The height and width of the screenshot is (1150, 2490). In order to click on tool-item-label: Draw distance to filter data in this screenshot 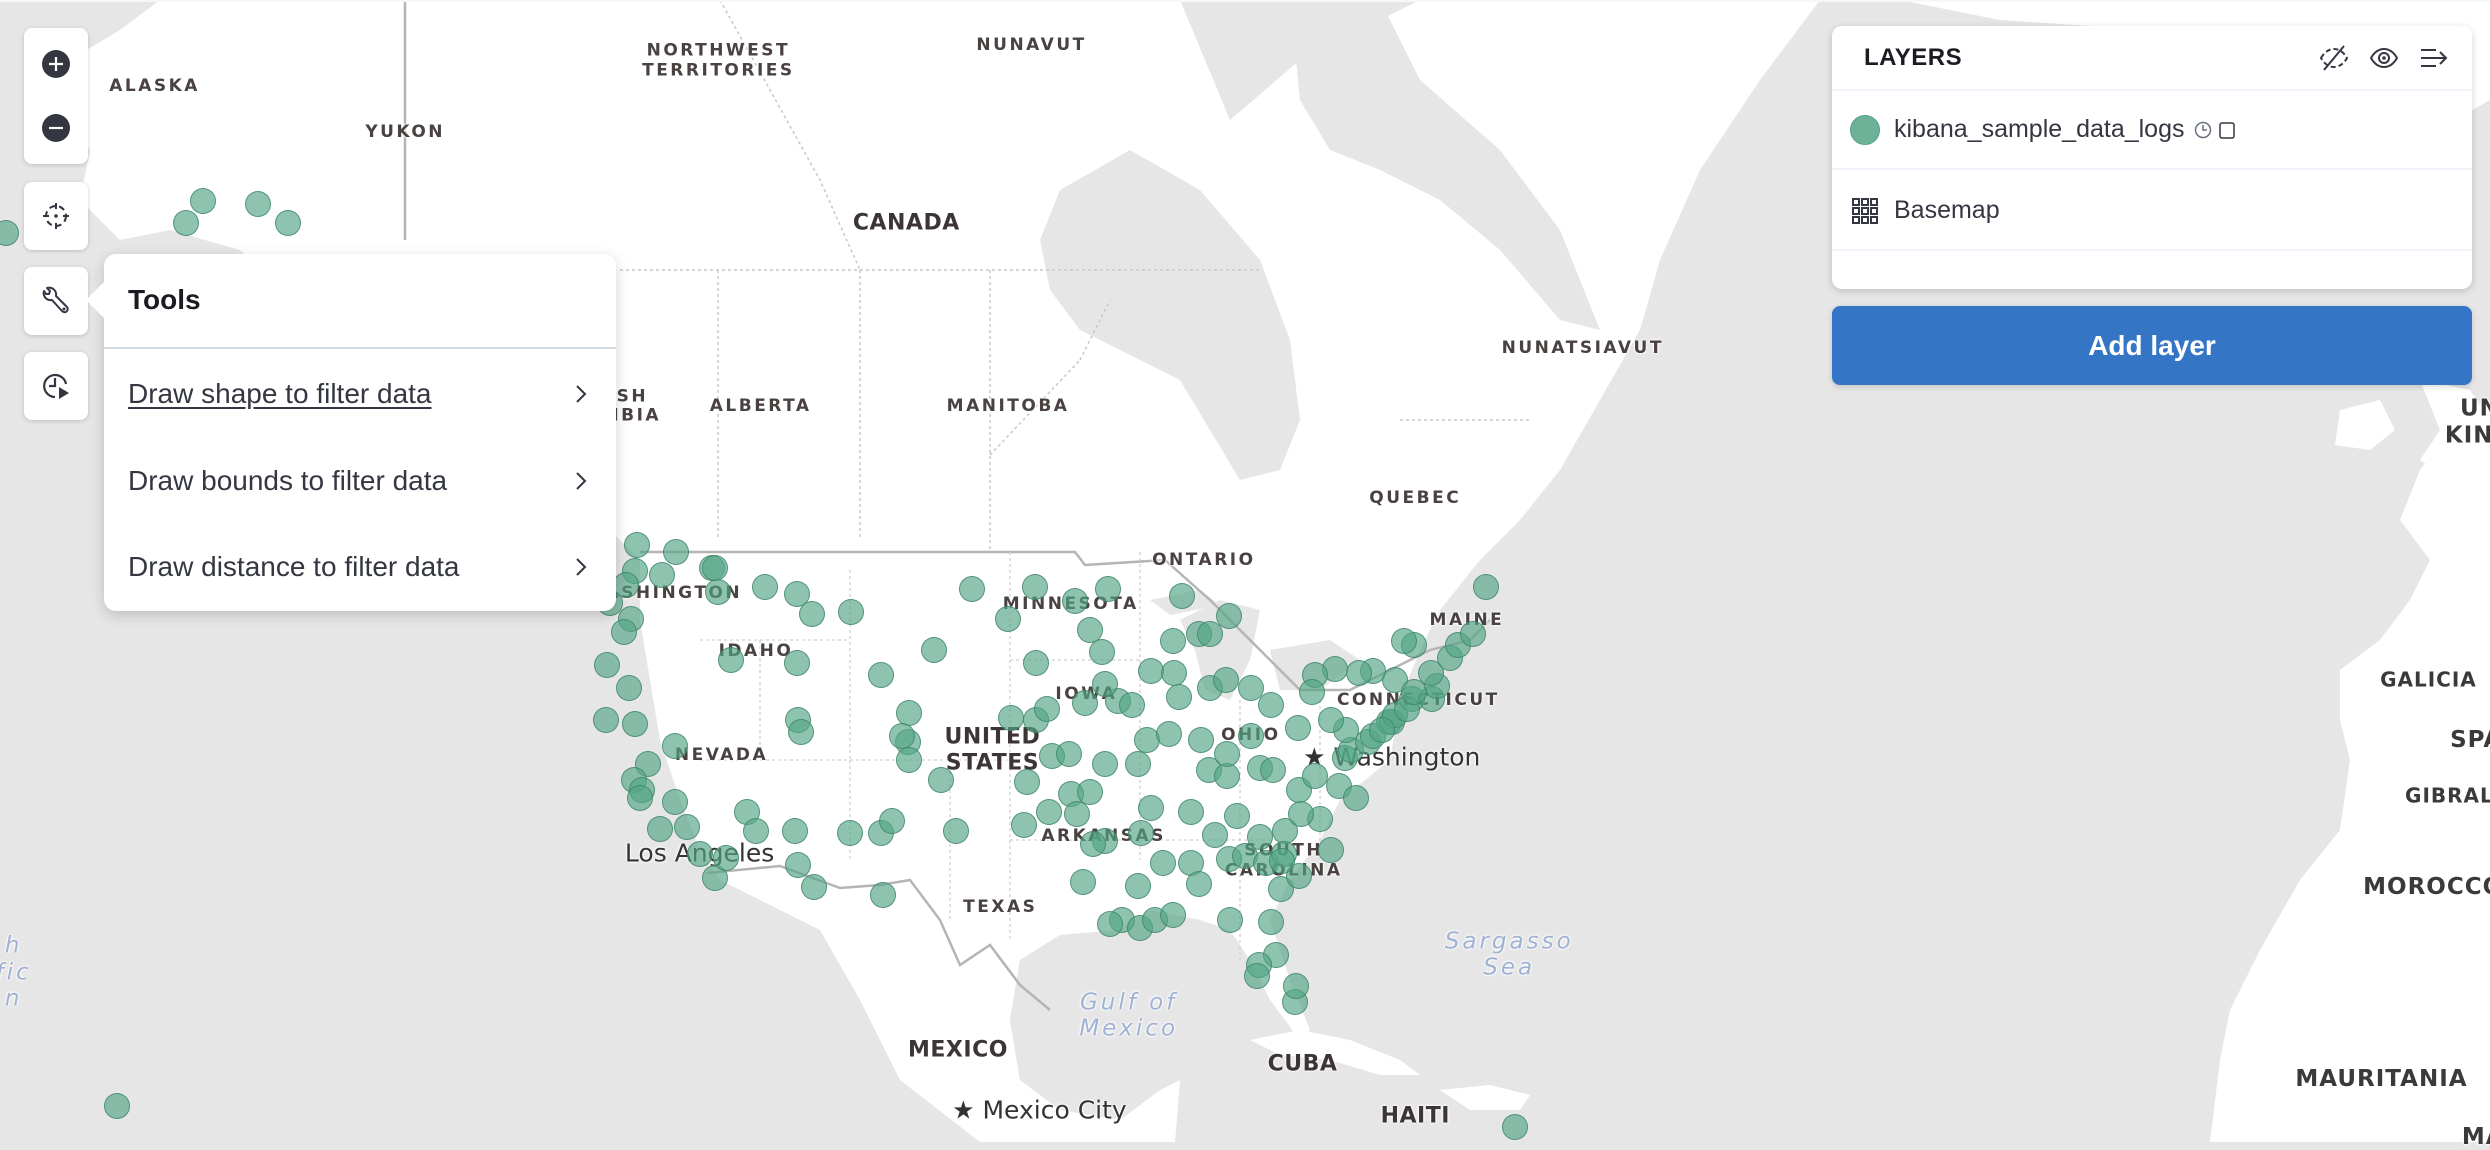, I will do `click(294, 566)`.